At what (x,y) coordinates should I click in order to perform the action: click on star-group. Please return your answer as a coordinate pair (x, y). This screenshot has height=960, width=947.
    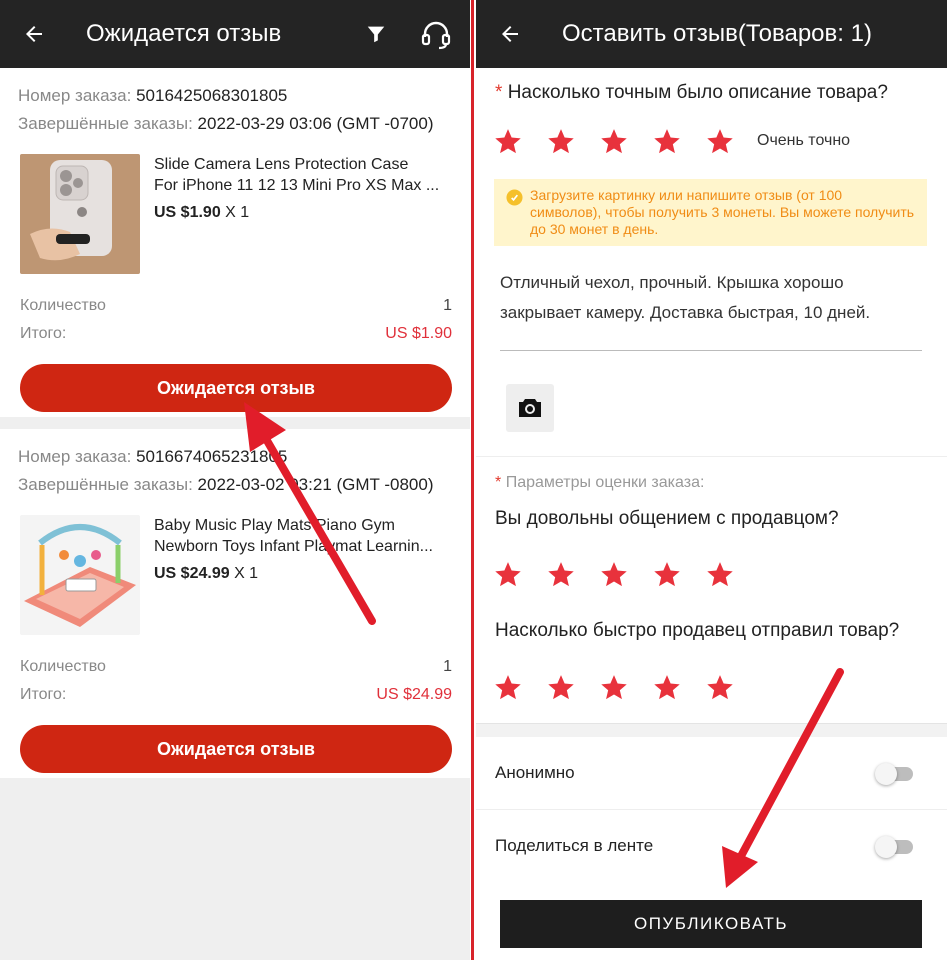
    Looking at the image, I should click on (626, 141).